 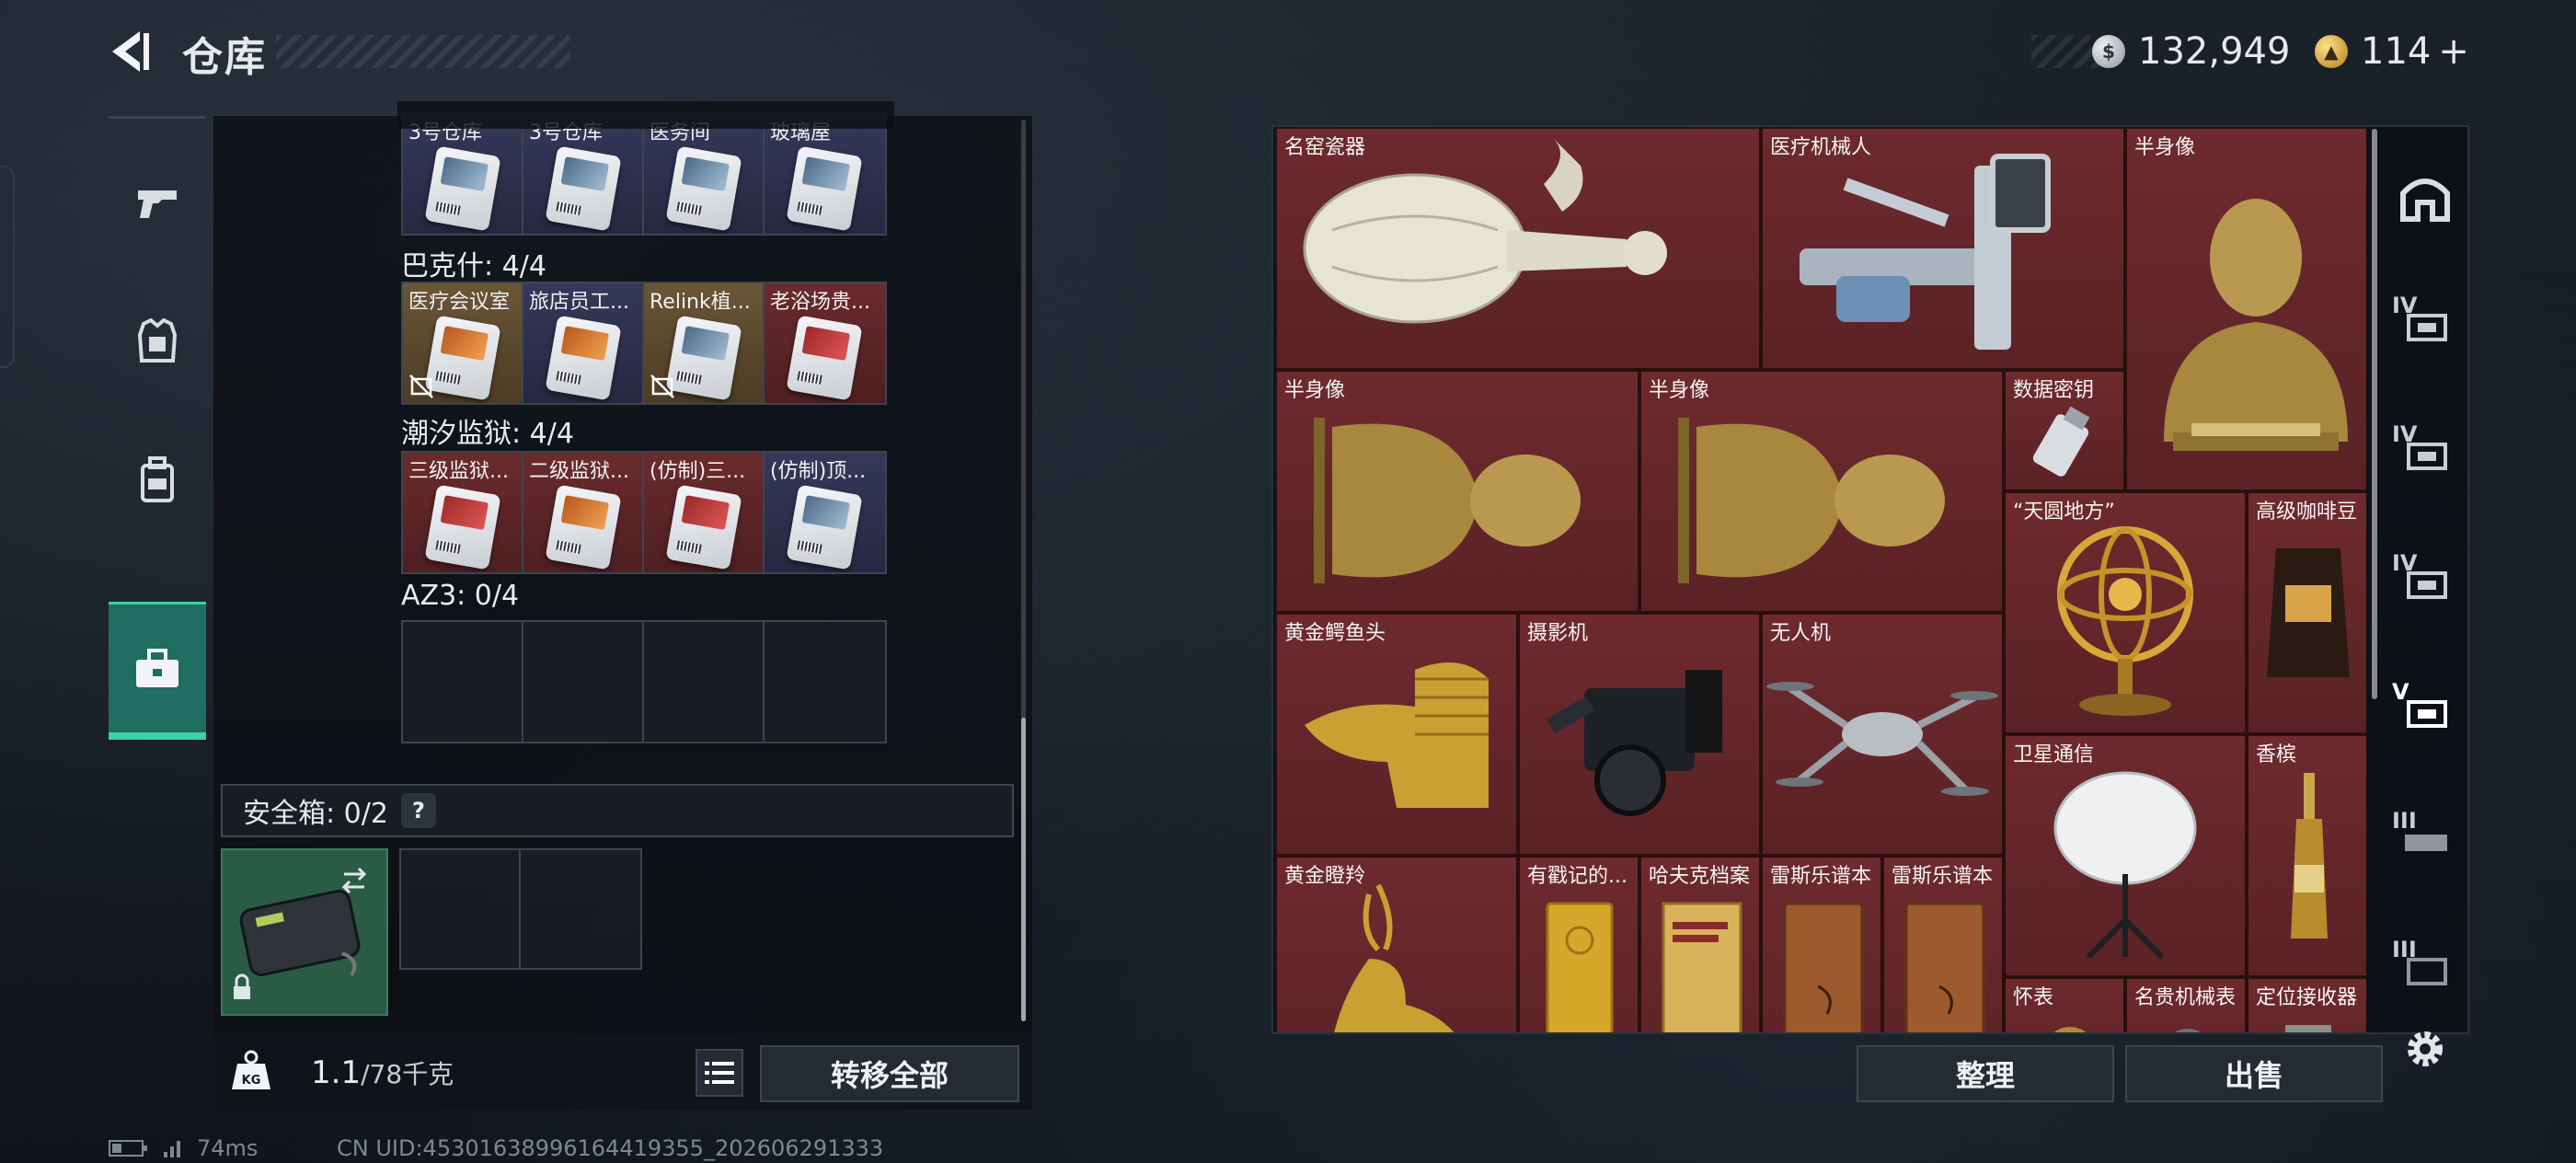 What do you see at coordinates (2307, 513) in the screenshot?
I see `item-label: 高级咖啡豆` at bounding box center [2307, 513].